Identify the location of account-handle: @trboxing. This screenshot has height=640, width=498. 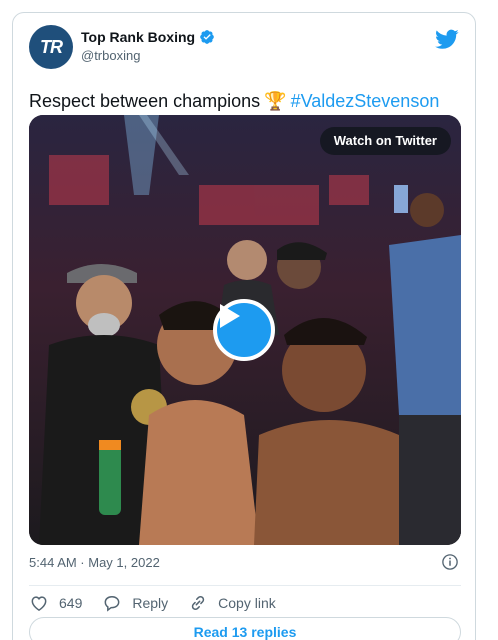
(110, 55).